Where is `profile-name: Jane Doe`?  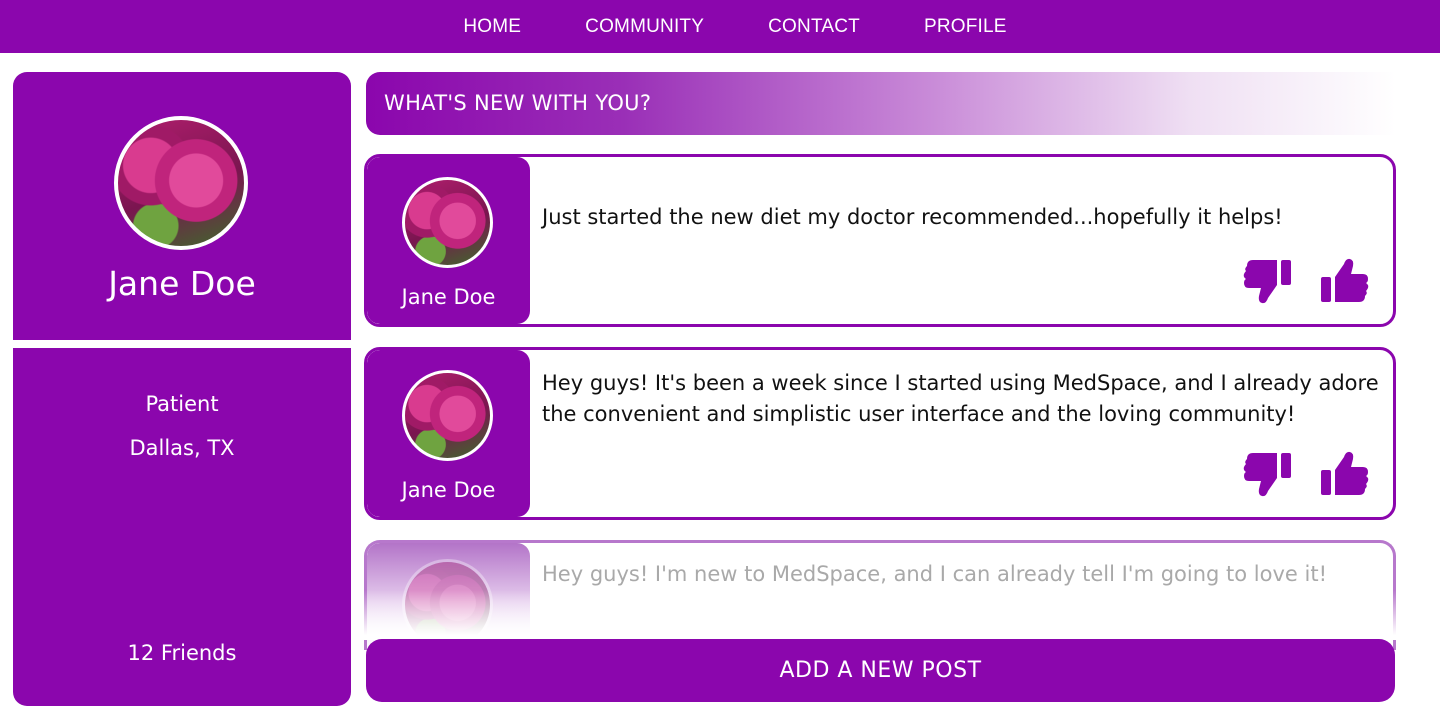
profile-name: Jane Doe is located at coordinates (182, 283).